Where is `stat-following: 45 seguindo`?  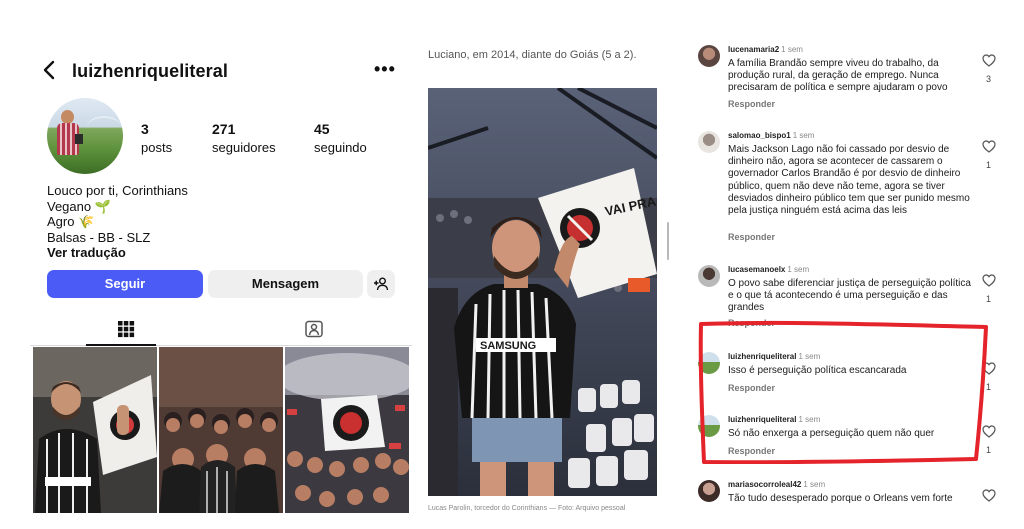 stat-following: 45 seguindo is located at coordinates (340, 138).